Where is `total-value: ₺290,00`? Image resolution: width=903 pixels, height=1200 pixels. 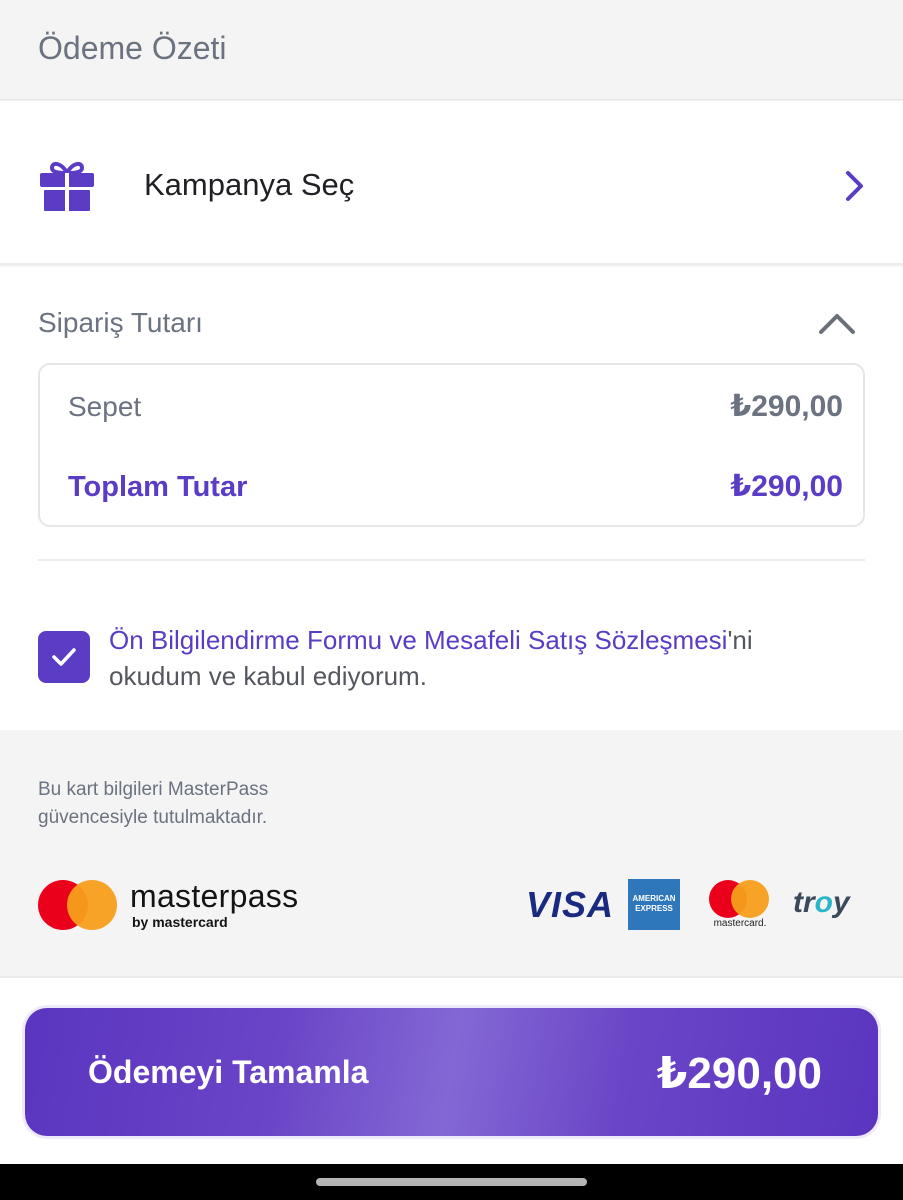
total-value: ₺290,00 is located at coordinates (786, 486).